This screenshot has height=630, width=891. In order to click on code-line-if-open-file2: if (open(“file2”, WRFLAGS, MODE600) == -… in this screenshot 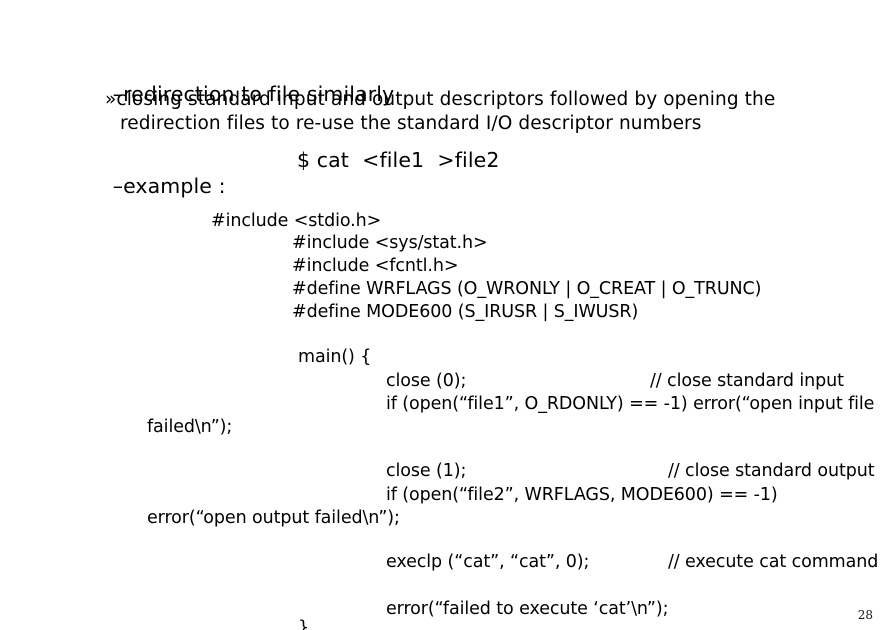, I will do `click(582, 495)`.